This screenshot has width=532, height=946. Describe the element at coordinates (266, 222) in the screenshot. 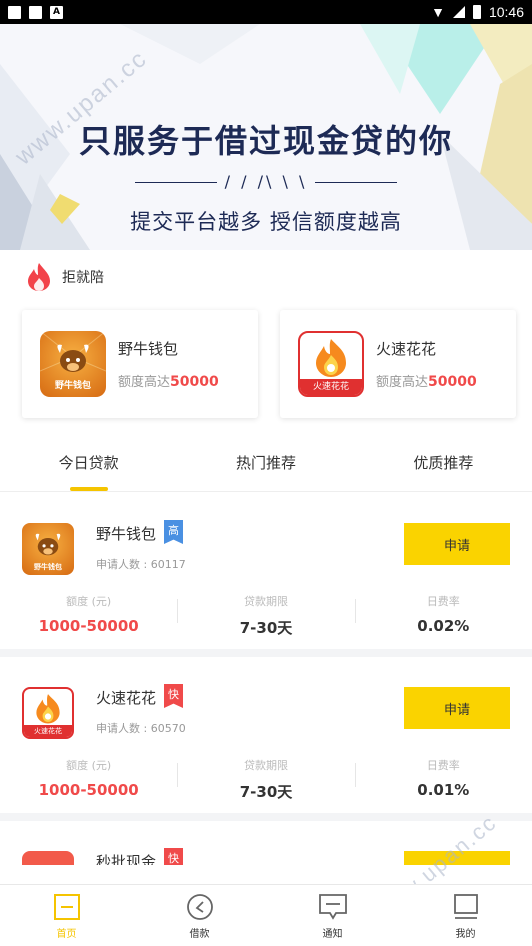

I see `banner-subtitle: 提交平台越多 授信额度越高` at that location.